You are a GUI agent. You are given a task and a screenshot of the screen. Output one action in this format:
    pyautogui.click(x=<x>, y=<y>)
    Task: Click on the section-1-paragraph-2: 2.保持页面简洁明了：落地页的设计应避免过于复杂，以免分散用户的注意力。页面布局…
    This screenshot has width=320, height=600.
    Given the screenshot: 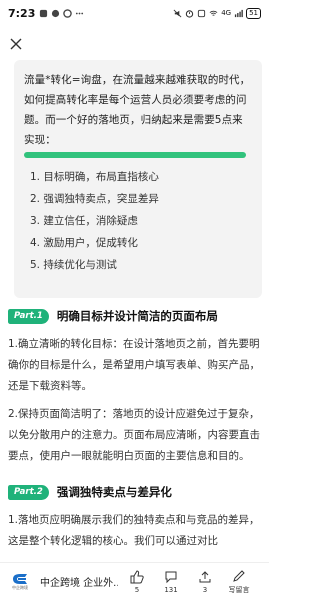 What is the action you would take?
    pyautogui.click(x=134, y=435)
    